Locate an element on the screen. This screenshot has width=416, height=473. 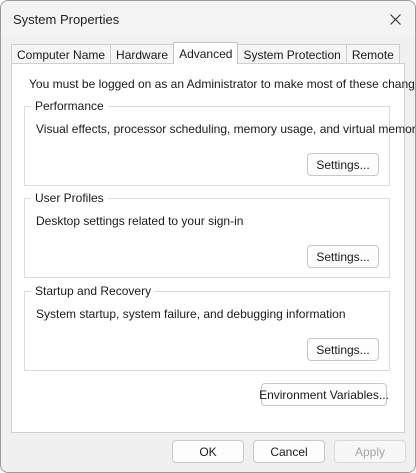
tab-advanced: Advanced is located at coordinates (206, 53).